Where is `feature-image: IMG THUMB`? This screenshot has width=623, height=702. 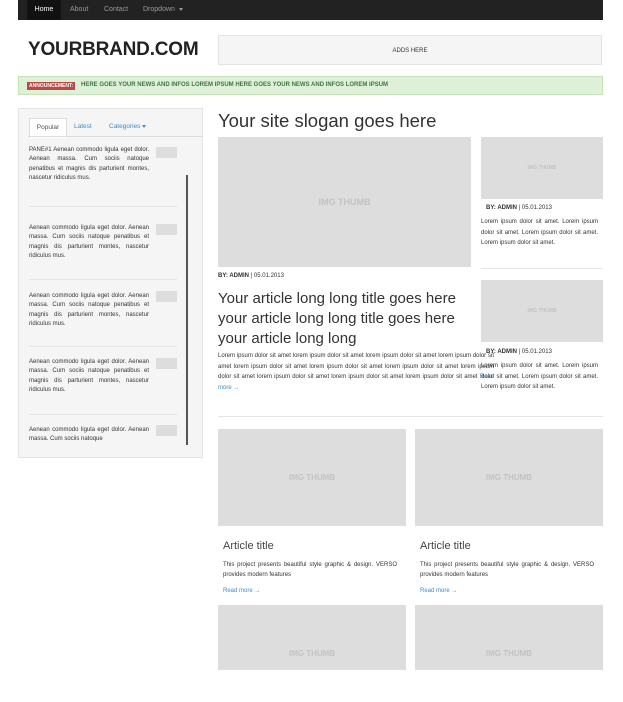
feature-image: IMG THUMB is located at coordinates (344, 202).